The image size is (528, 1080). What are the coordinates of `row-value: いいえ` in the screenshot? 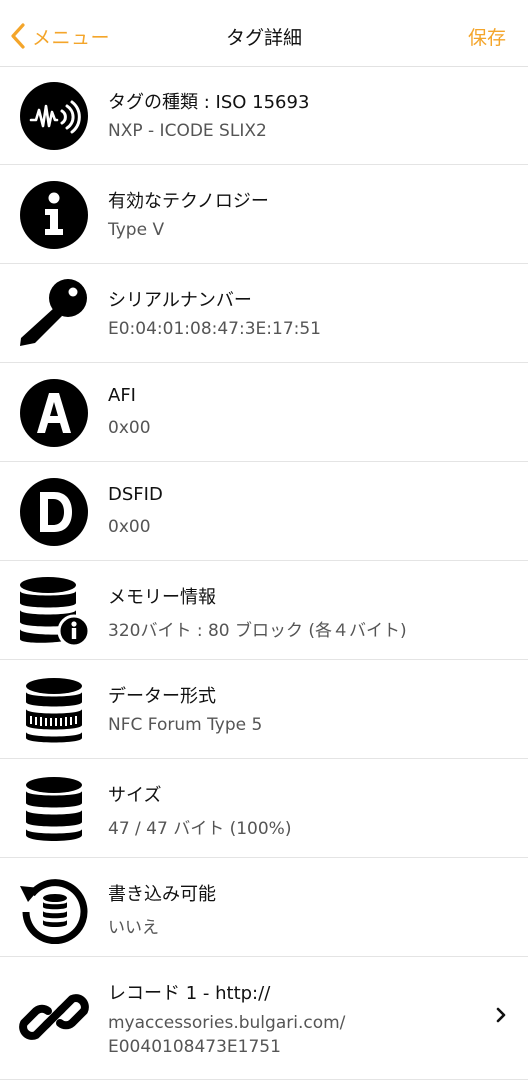 It's located at (133, 928).